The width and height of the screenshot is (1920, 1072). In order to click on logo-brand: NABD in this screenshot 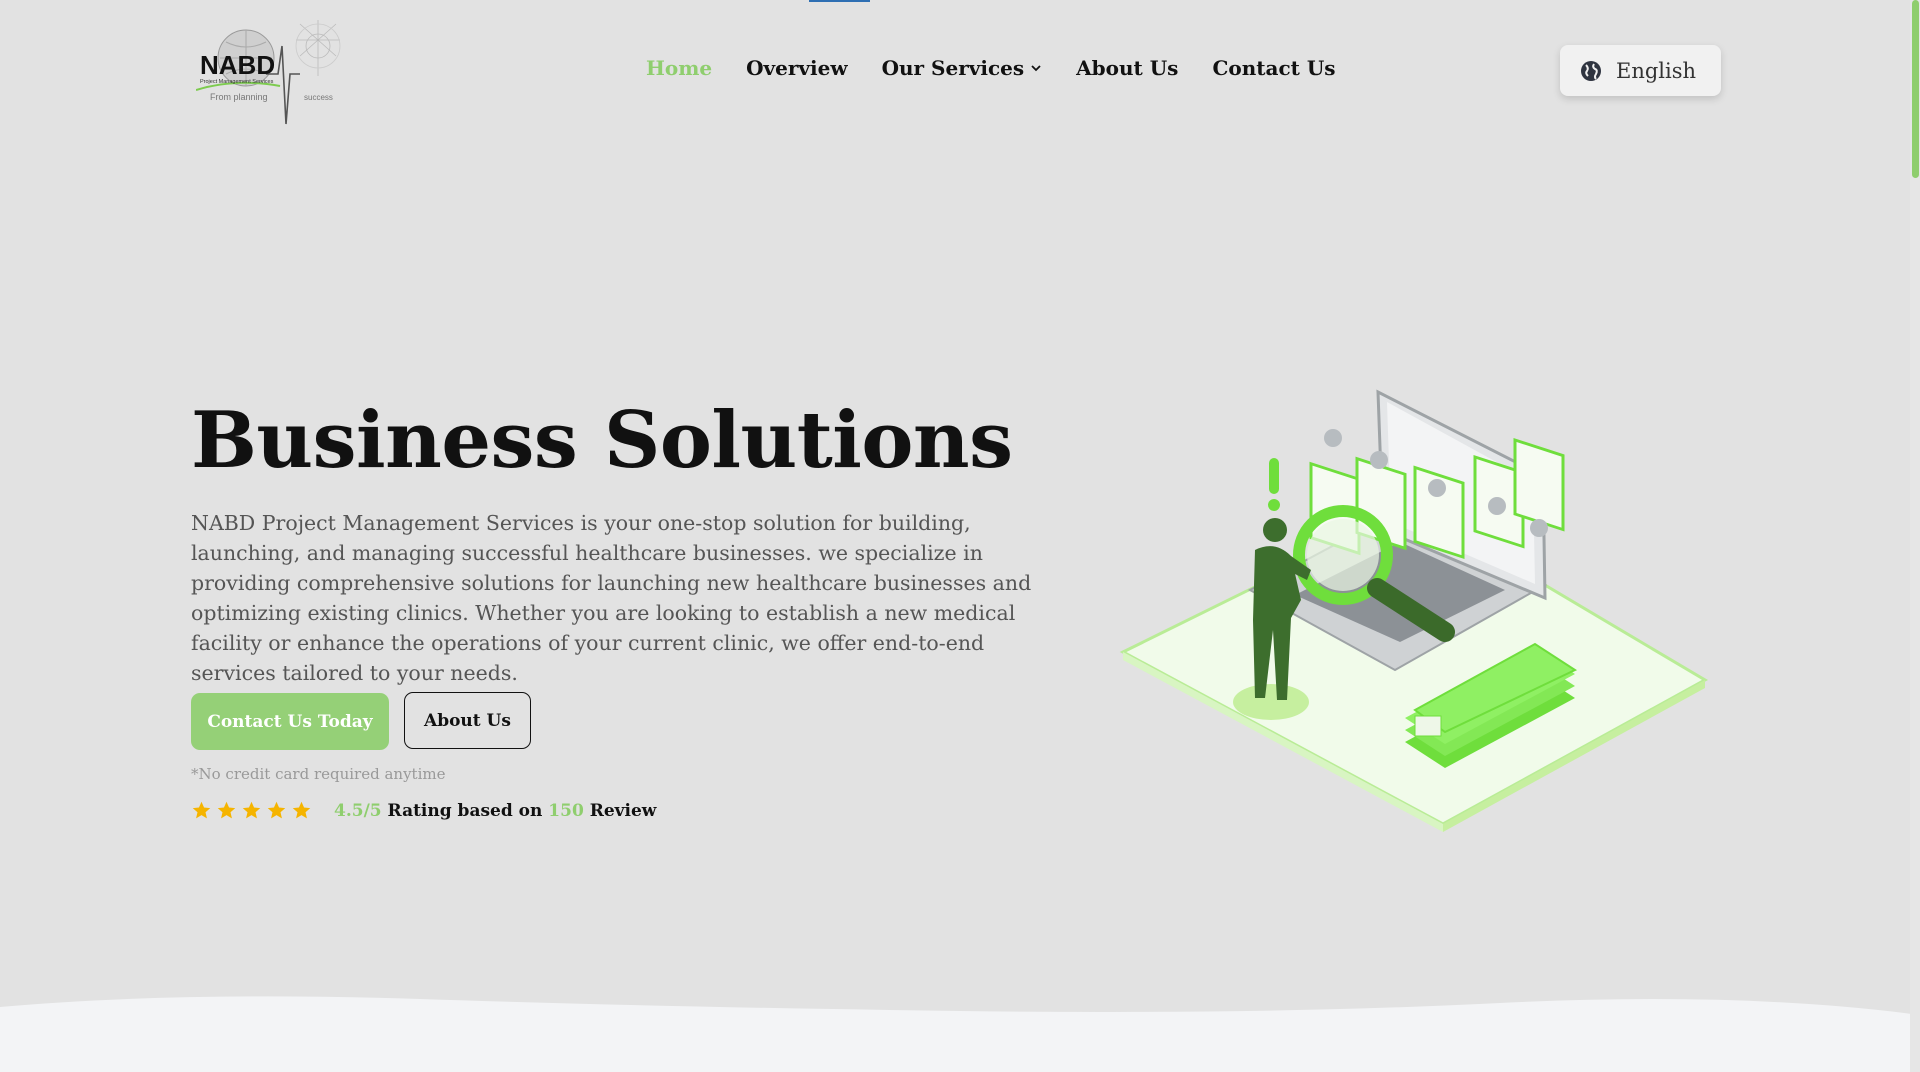, I will do `click(237, 65)`.